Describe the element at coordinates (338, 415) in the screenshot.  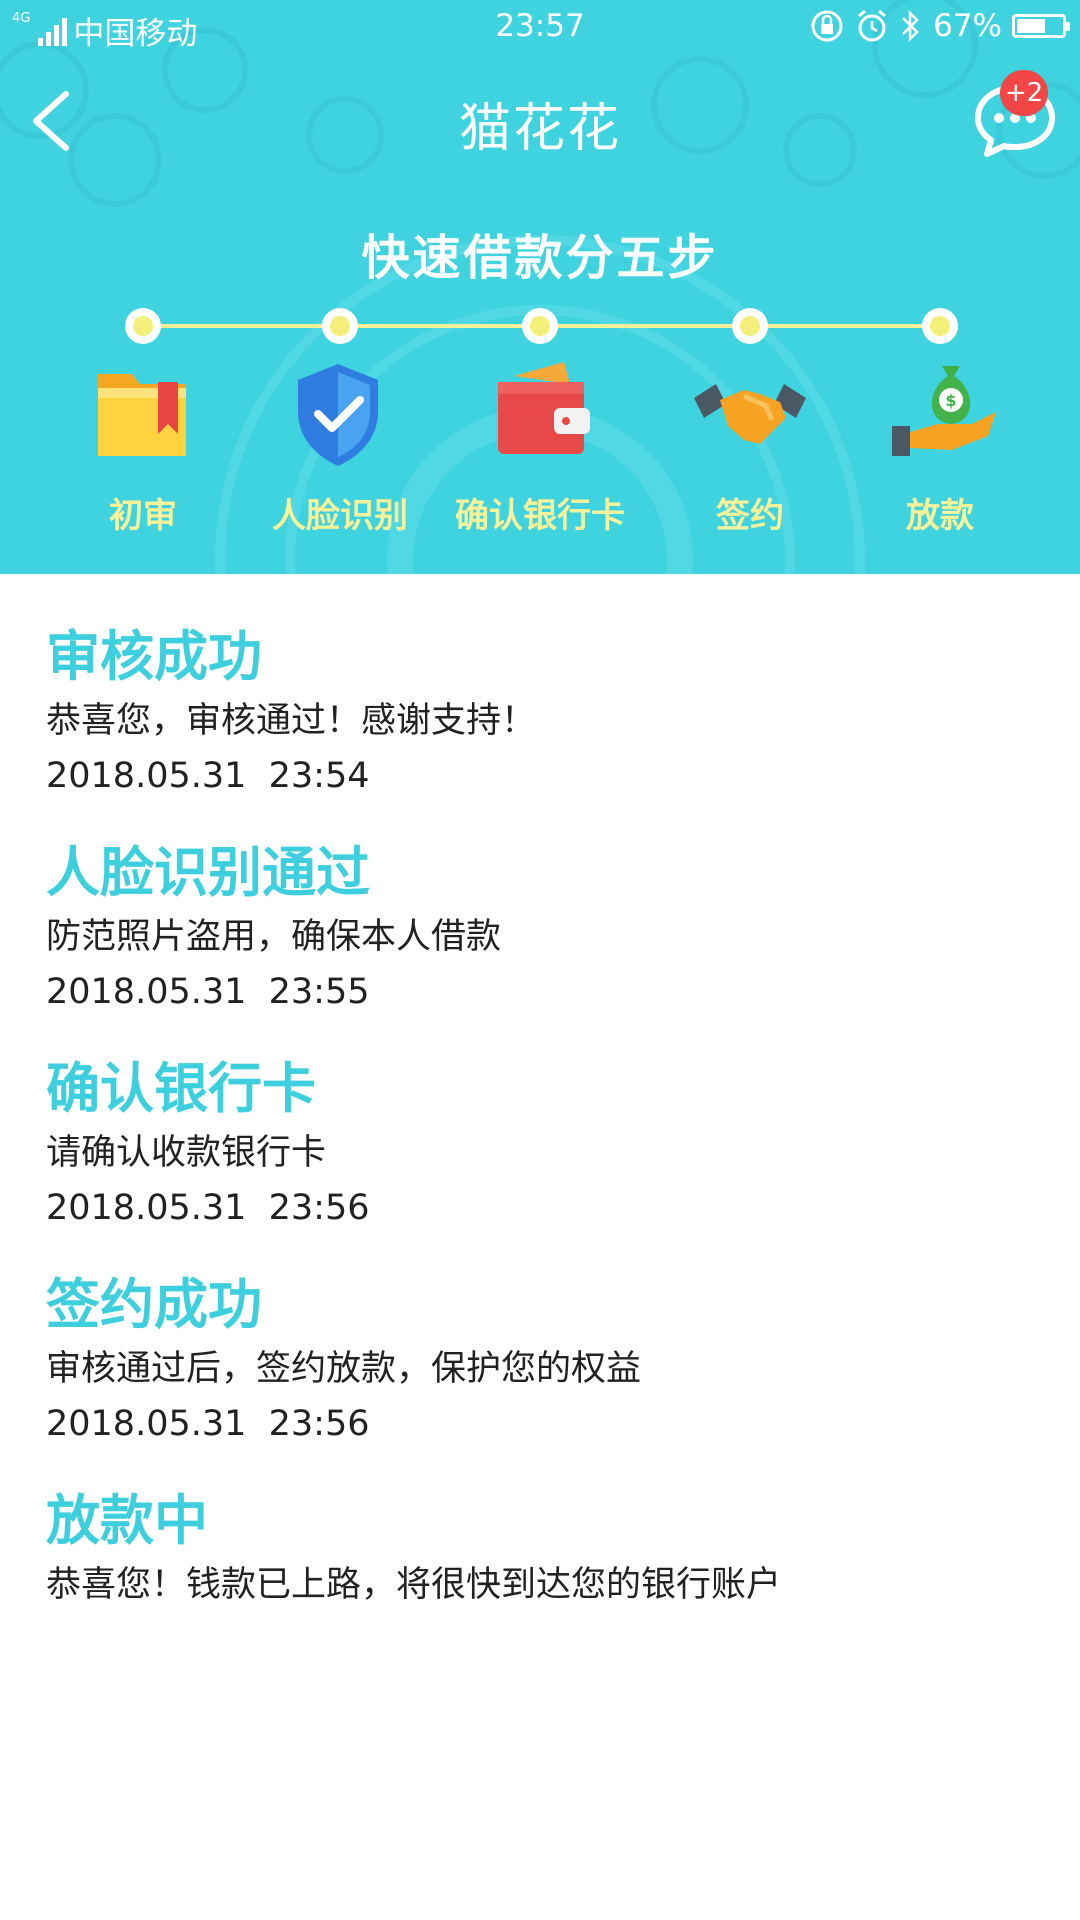
I see `shield-check-icon` at that location.